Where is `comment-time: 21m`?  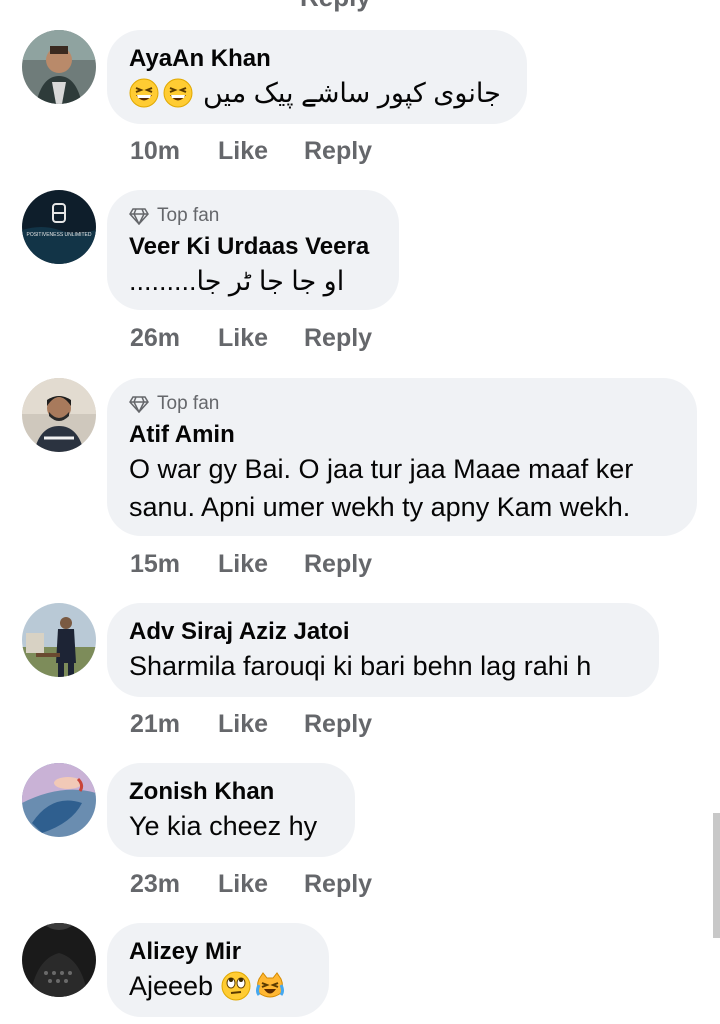
comment-time: 21m is located at coordinates (174, 724).